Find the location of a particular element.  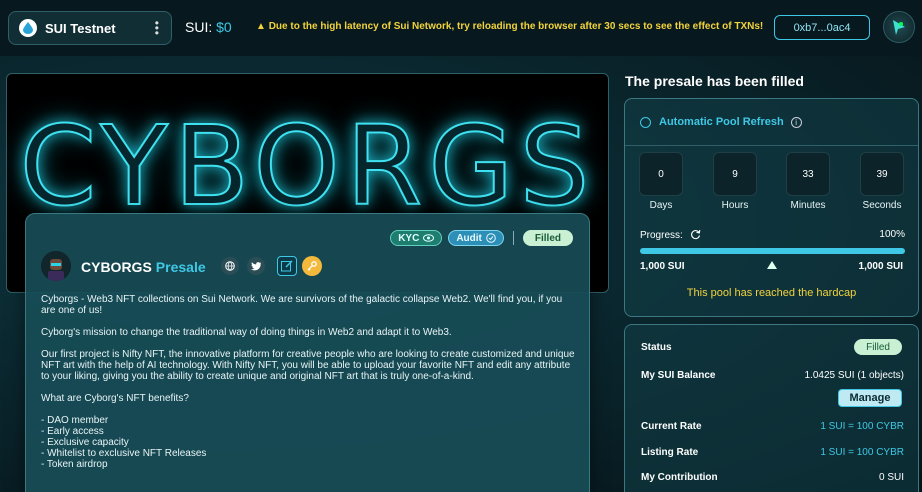

network-label: SUI Testnet is located at coordinates (80, 28).